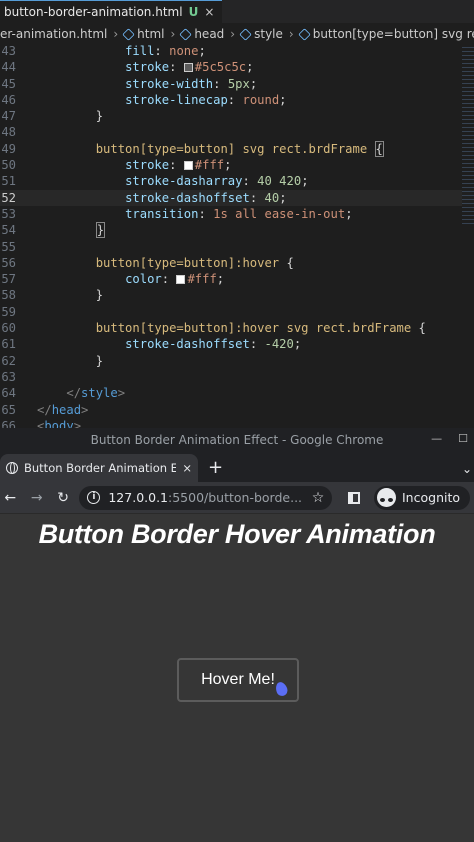 The height and width of the screenshot is (842, 474). I want to click on info-icon: i, so click(94, 497).